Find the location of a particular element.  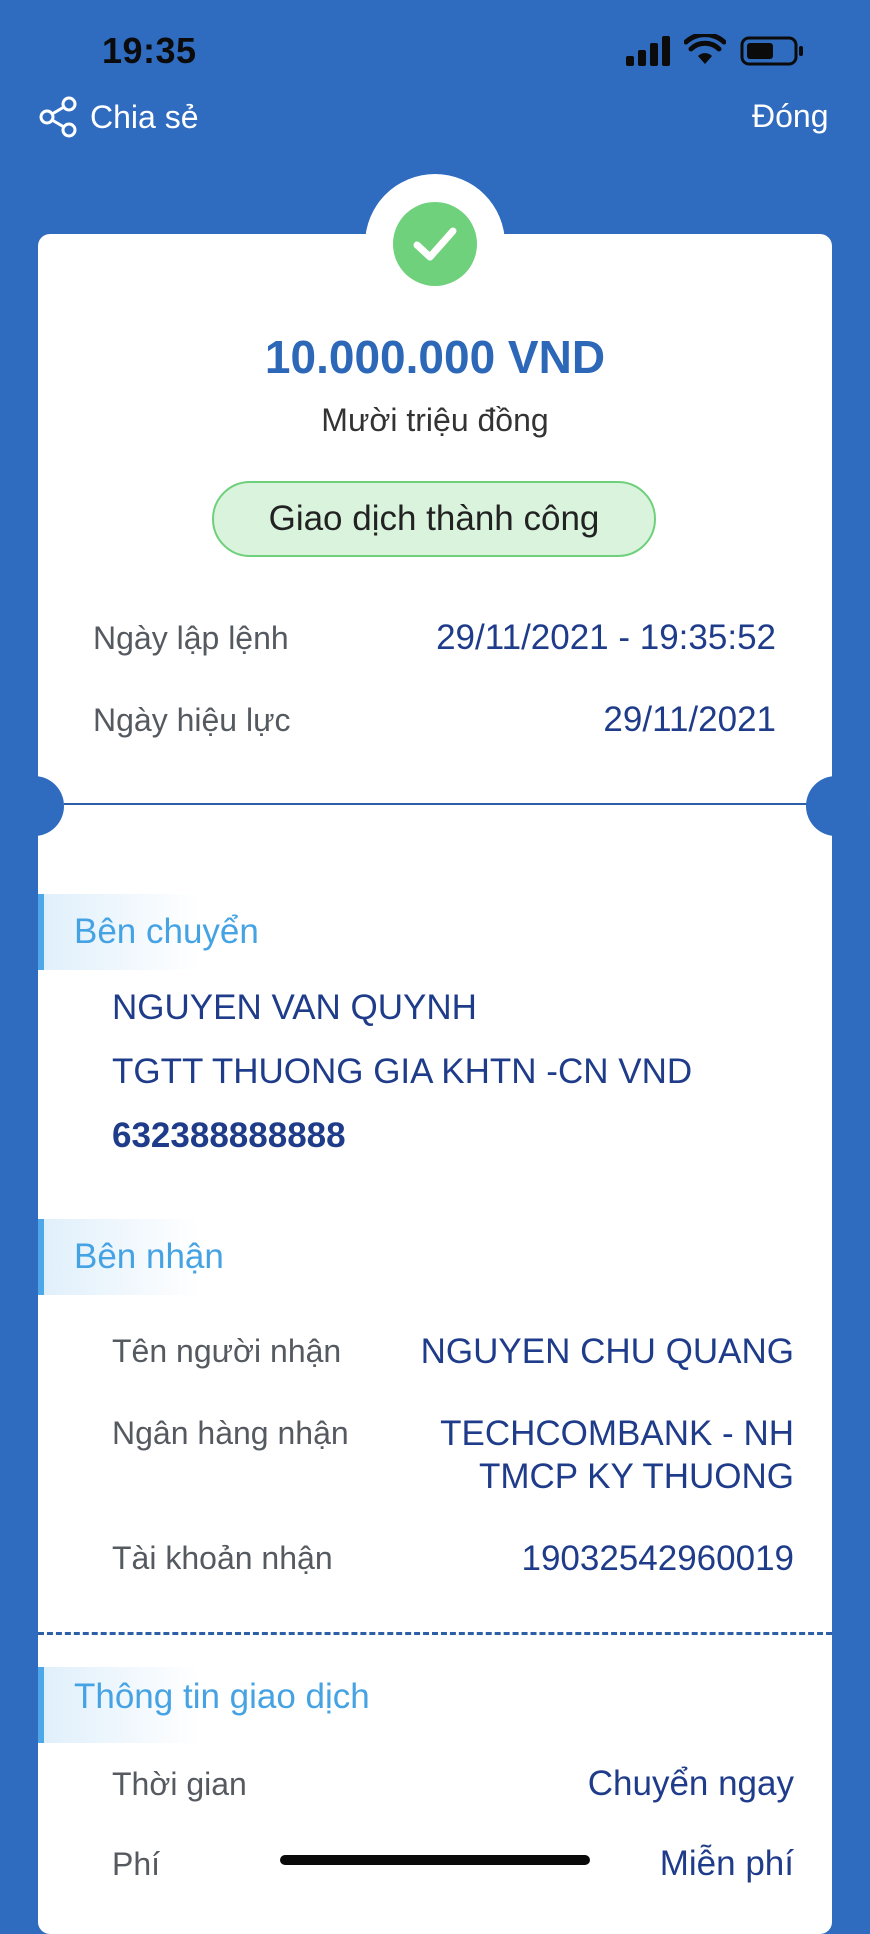

effective-date-label: Ngày hiệu lực is located at coordinates (192, 720).